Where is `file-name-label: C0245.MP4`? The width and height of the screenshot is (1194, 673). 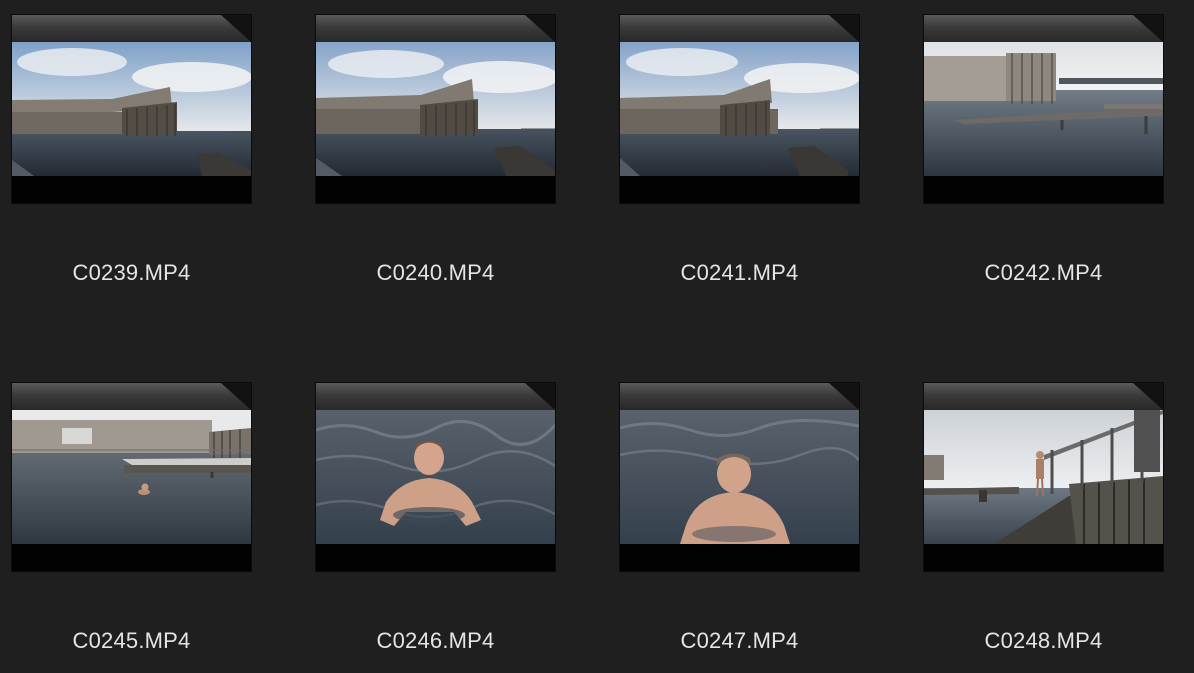 file-name-label: C0245.MP4 is located at coordinates (131, 641).